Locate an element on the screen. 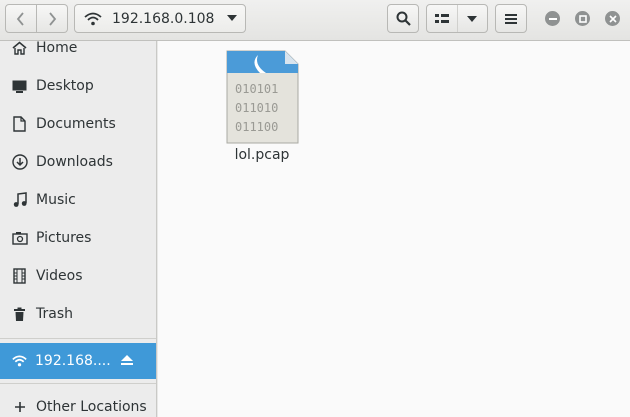 The width and height of the screenshot is (630, 417). sidebar-item-pictures: Pictures is located at coordinates (78, 238).